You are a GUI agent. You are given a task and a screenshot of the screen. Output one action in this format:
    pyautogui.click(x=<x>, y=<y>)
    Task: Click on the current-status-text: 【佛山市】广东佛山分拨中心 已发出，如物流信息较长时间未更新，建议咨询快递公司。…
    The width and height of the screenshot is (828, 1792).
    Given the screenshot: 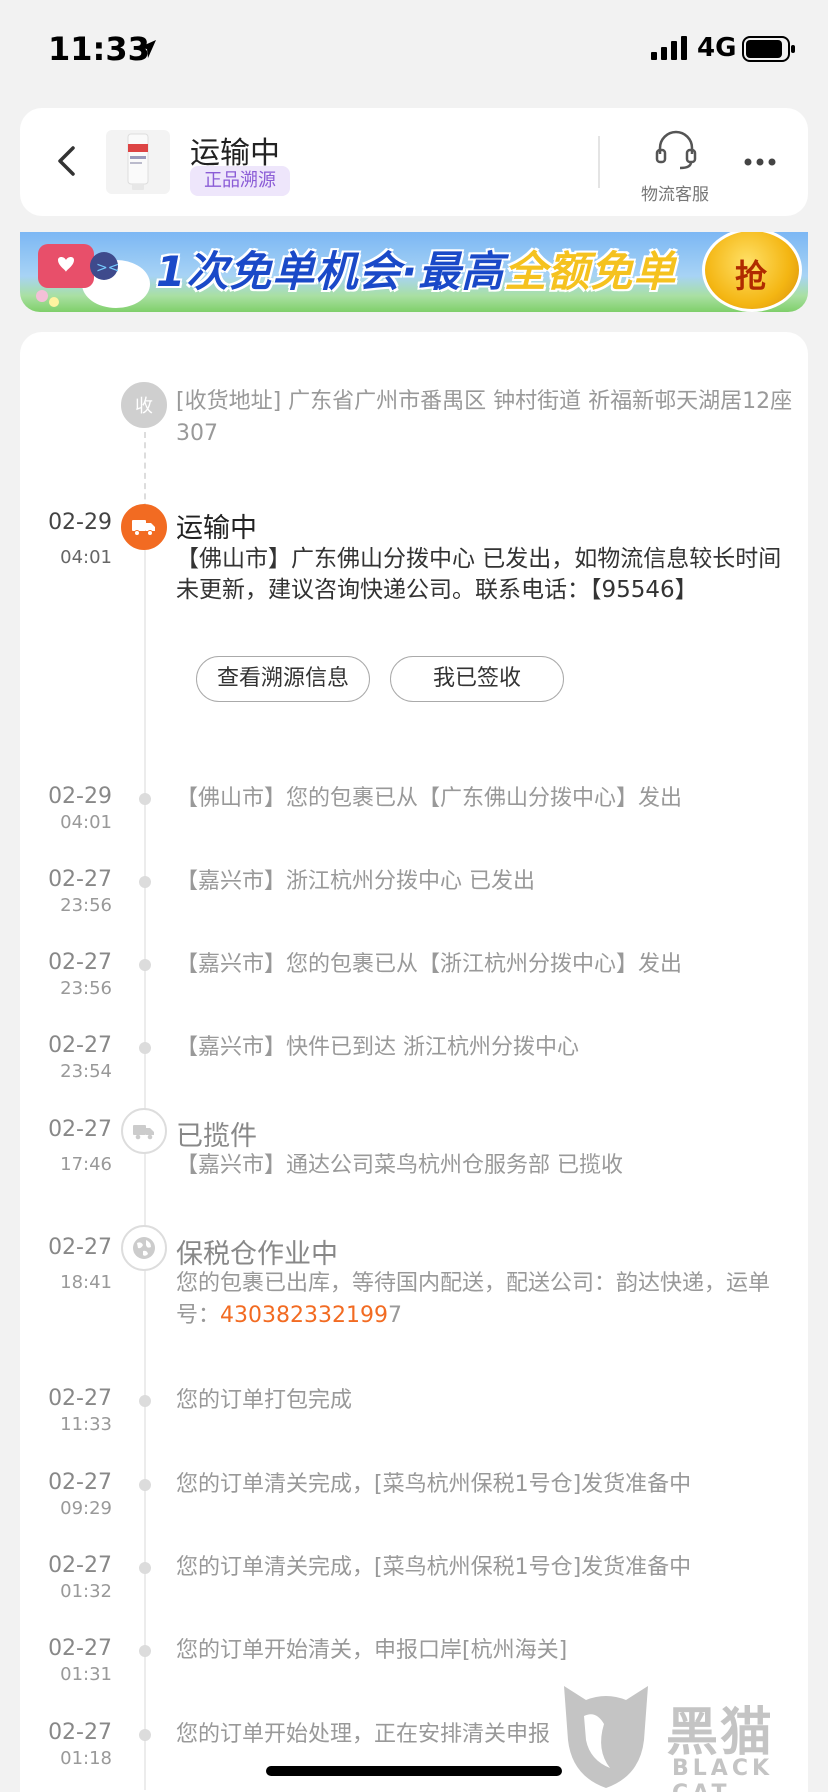 What is the action you would take?
    pyautogui.click(x=479, y=574)
    